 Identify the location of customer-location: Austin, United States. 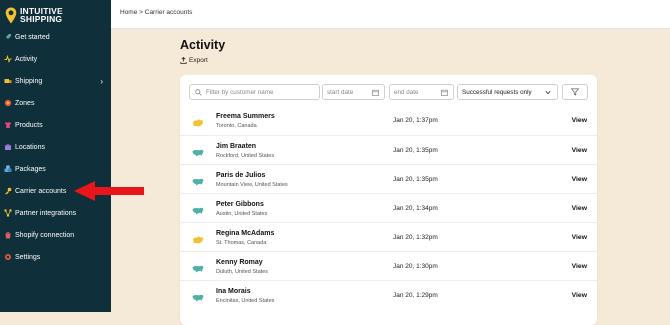
(242, 214).